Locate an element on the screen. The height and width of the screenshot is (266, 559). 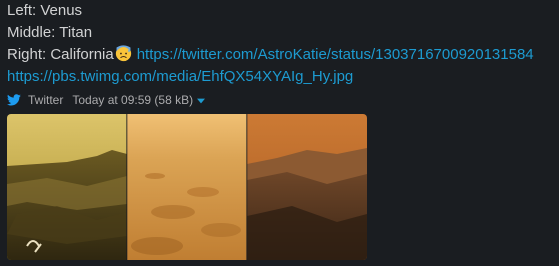
attachment-timestamp: Today at 09:59 is located at coordinates (111, 100).